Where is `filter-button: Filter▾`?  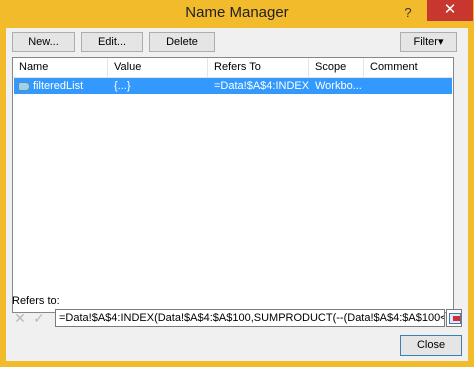 filter-button: Filter▾ is located at coordinates (428, 42).